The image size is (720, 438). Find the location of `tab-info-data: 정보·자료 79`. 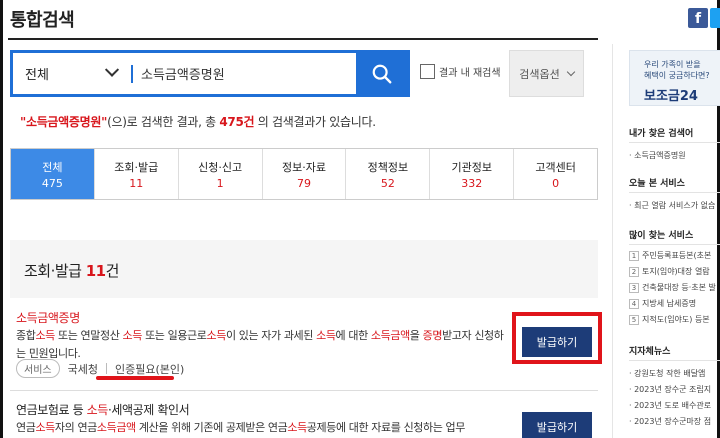

tab-info-data: 정보·자료 79 is located at coordinates (304, 174).